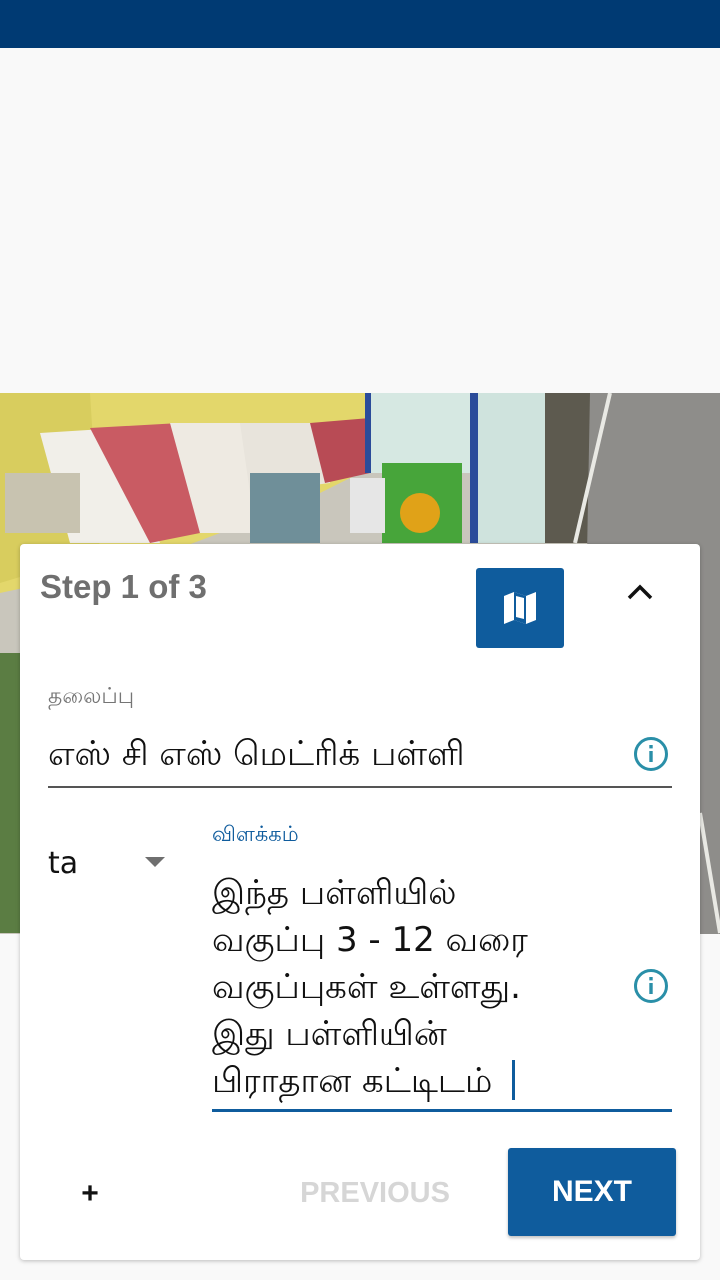  I want to click on next-button: NEXT, so click(592, 1192).